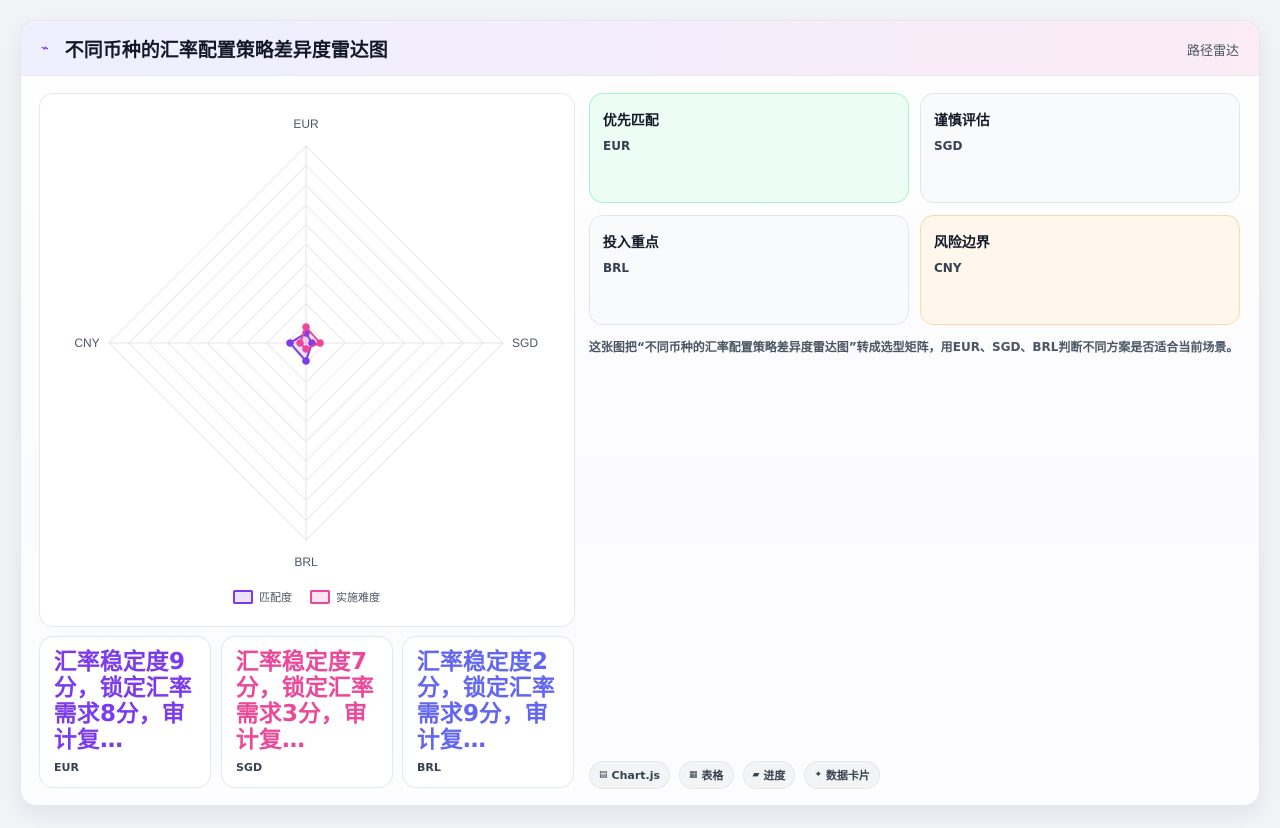 The image size is (1280, 828). I want to click on line-chart-icon: ⌁, so click(45, 48).